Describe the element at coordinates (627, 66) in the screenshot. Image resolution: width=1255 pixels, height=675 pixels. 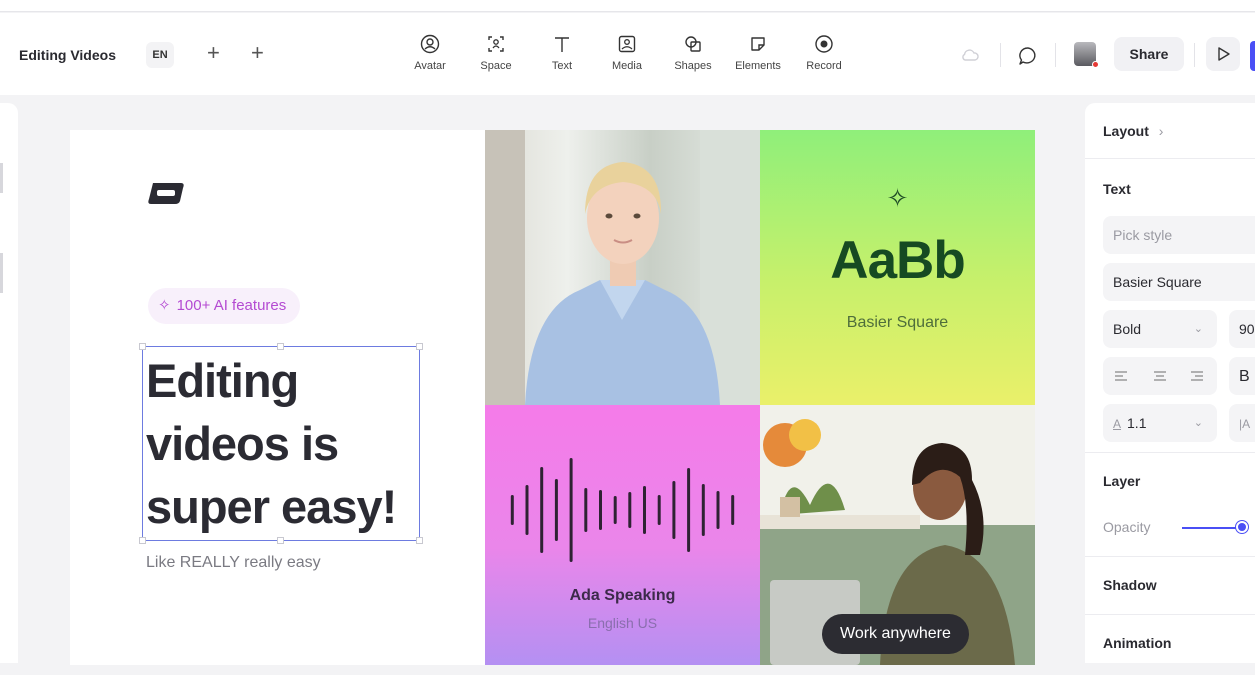
I see `media-tool-label: Media` at that location.